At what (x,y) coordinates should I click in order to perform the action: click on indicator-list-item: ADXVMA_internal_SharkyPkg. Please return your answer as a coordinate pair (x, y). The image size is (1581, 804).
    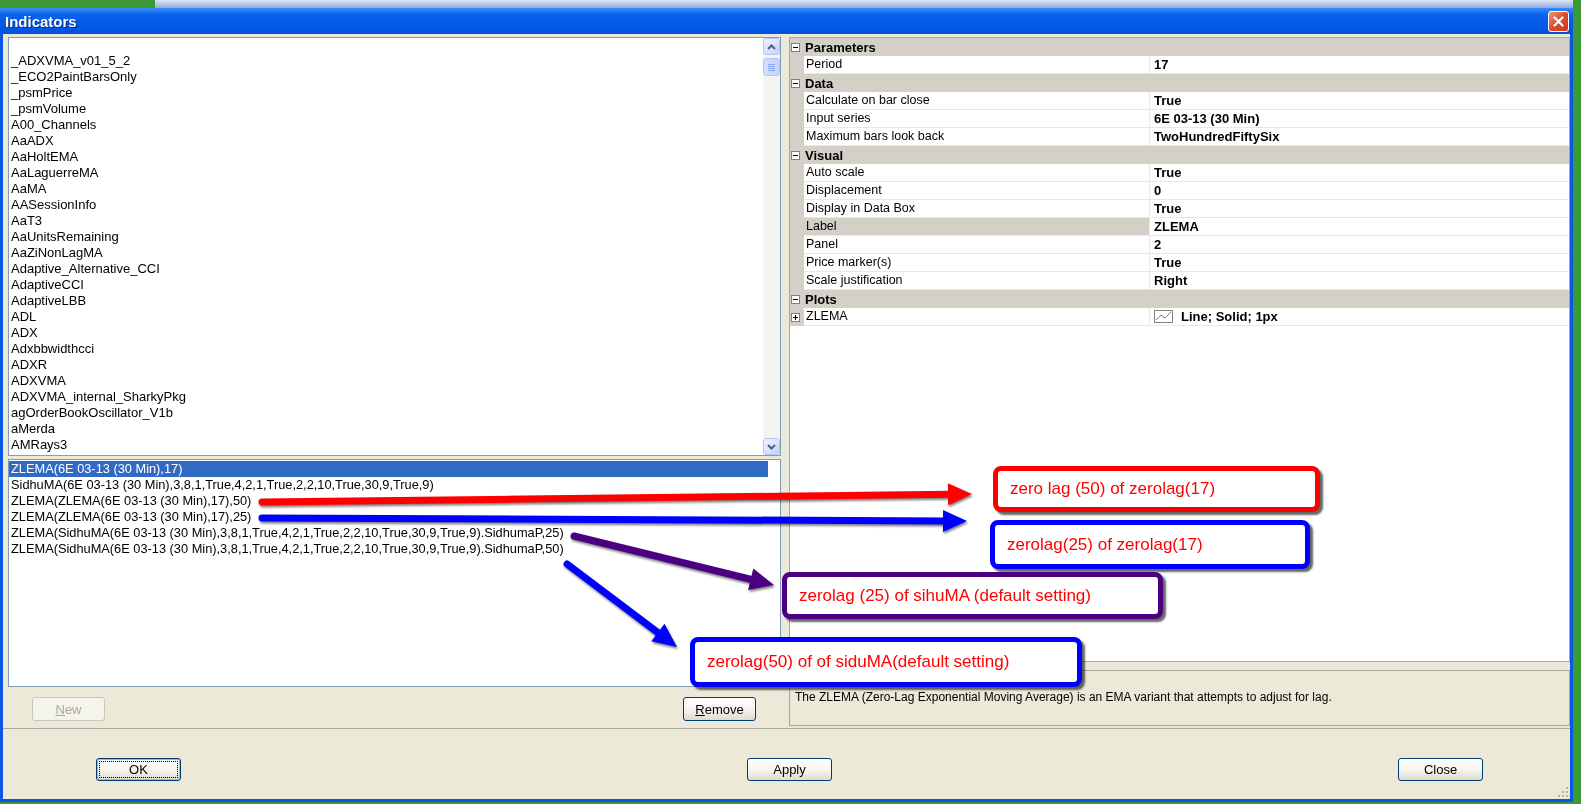
    Looking at the image, I should click on (386, 397).